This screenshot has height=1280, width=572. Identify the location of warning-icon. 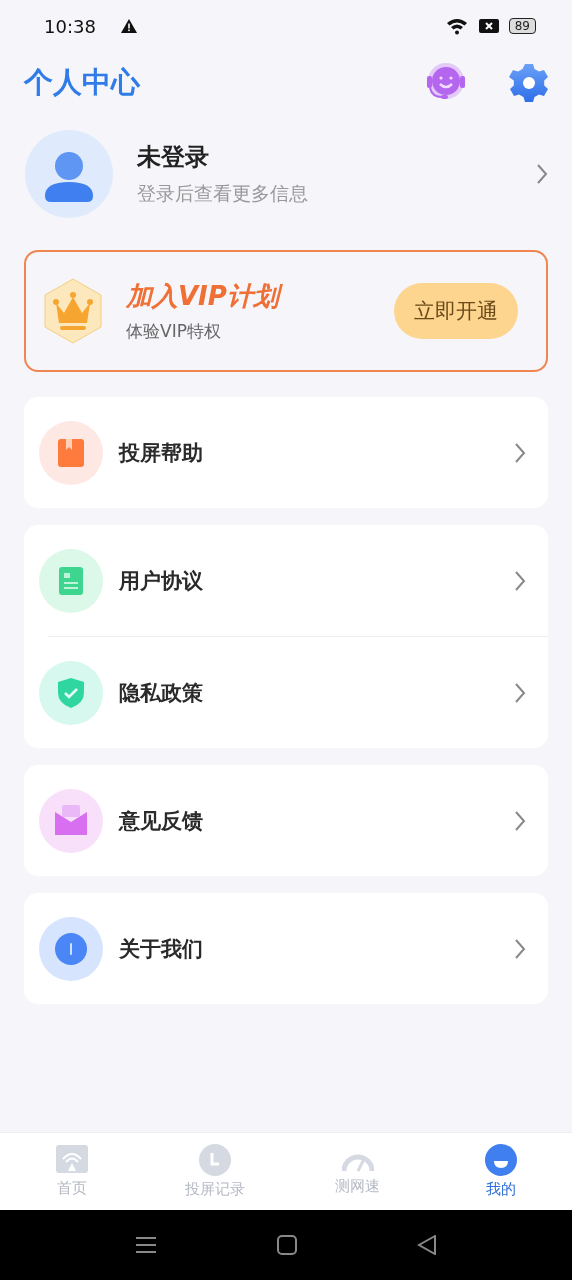
(128, 26).